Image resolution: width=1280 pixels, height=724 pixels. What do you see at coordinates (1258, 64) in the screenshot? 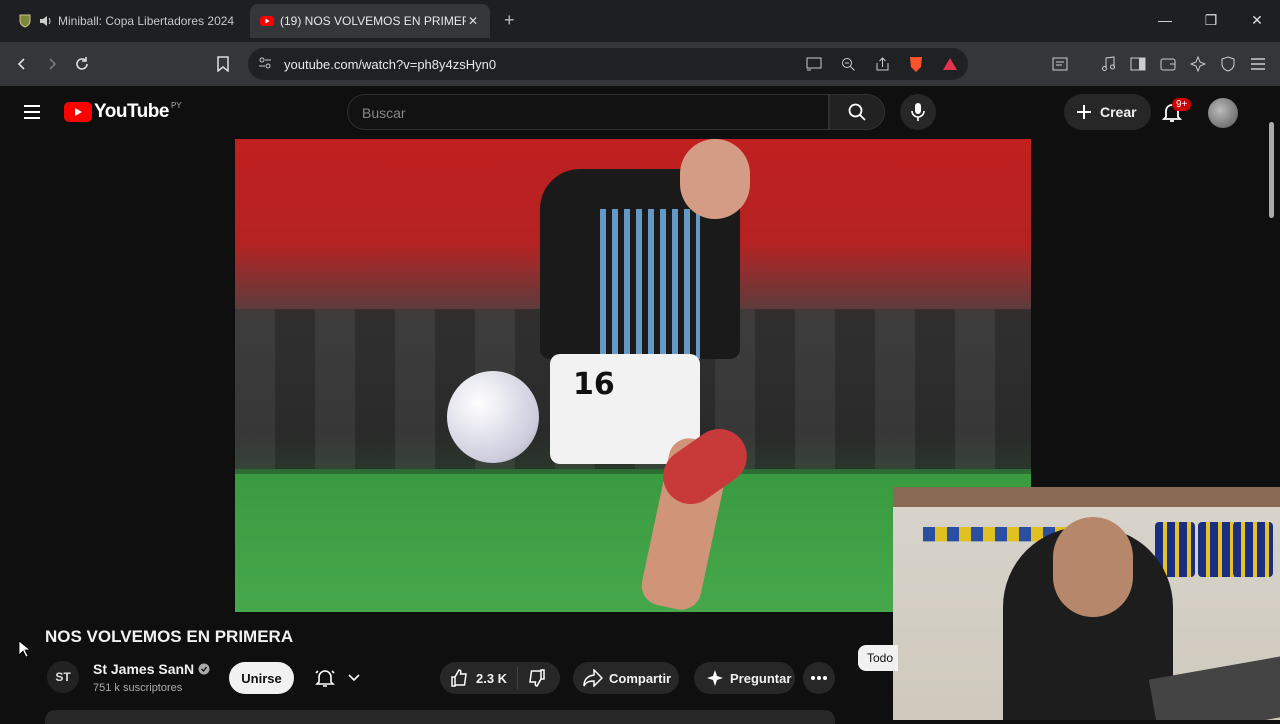
I see `menu-icon` at bounding box center [1258, 64].